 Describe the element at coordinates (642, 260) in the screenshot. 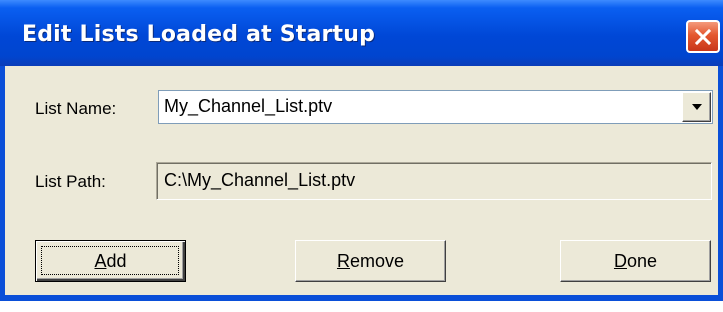

I see `done-button-rest: one` at that location.